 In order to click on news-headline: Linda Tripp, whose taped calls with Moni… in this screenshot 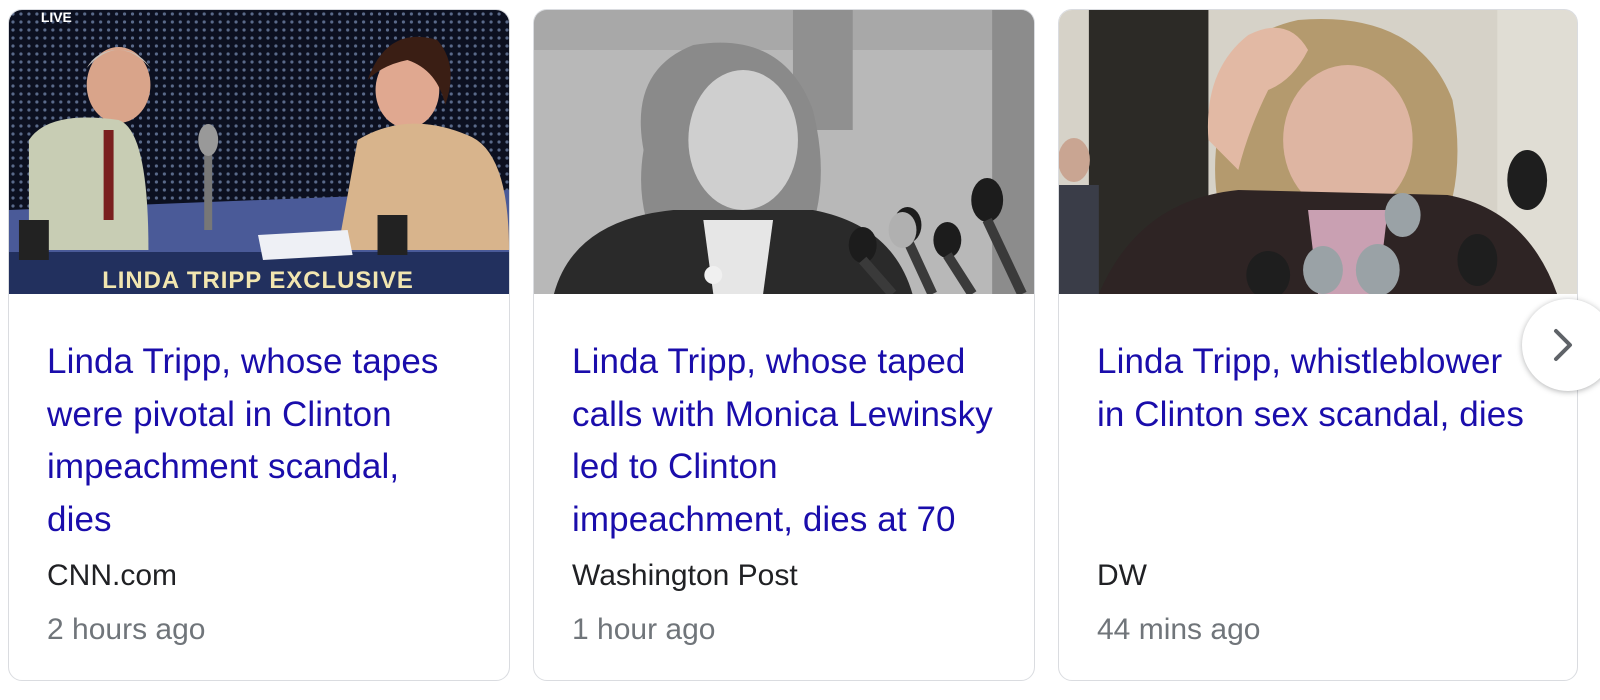, I will do `click(784, 441)`.